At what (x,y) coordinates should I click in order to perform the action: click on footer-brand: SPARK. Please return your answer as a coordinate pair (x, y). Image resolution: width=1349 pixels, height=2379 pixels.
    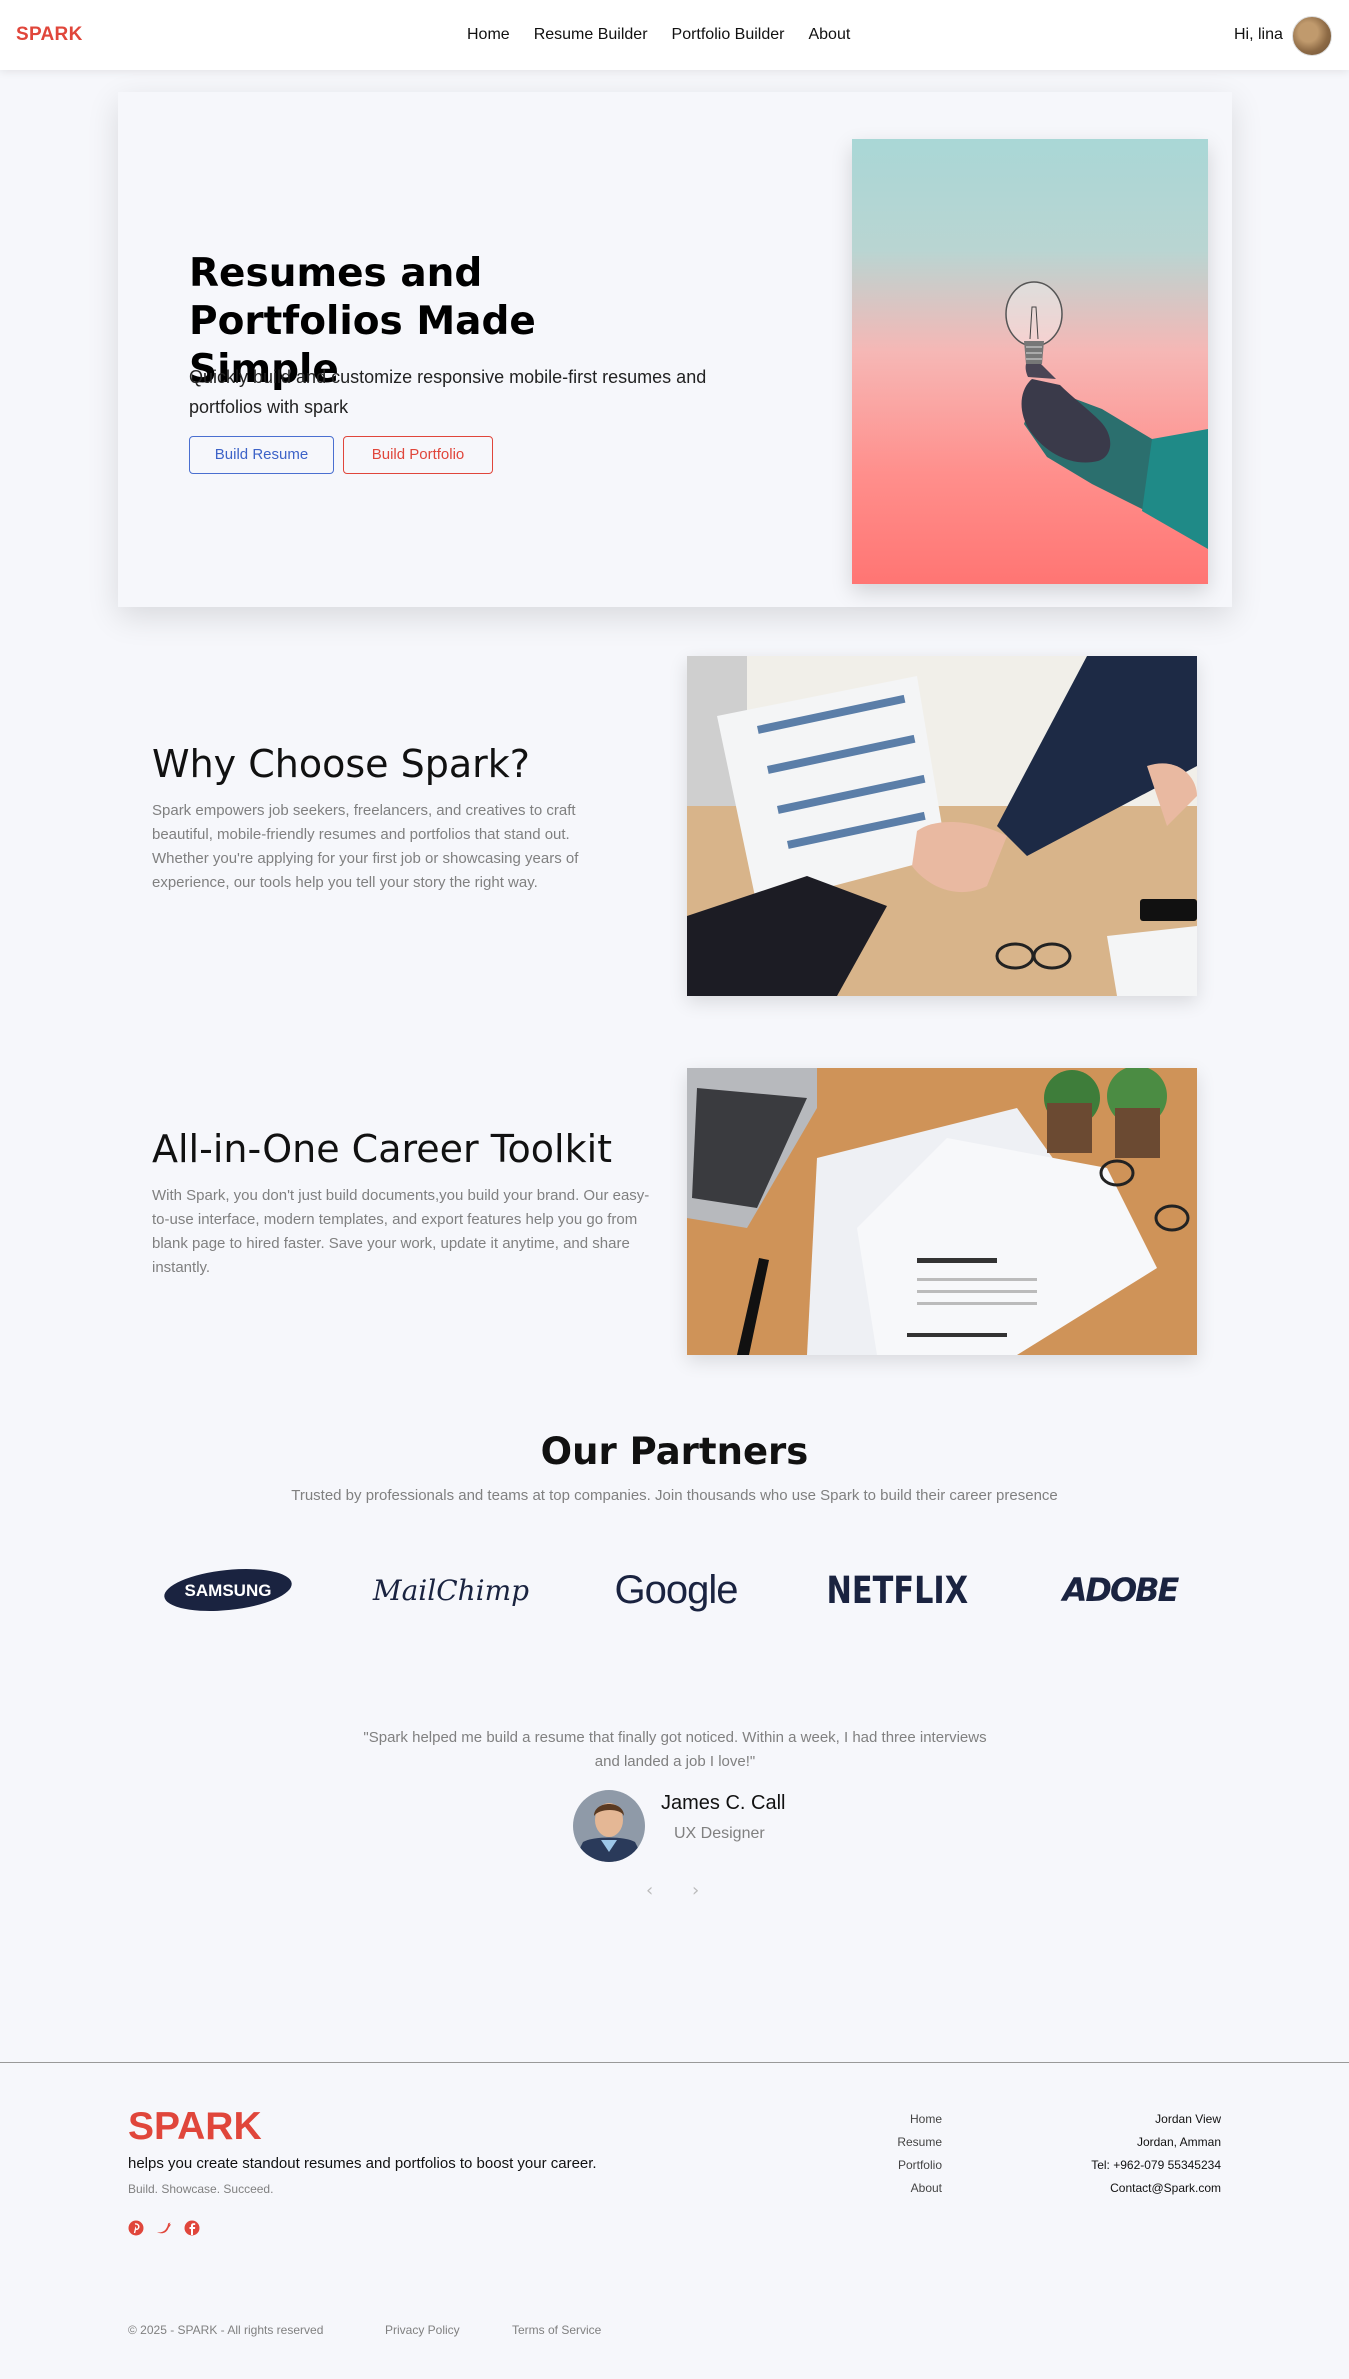
    Looking at the image, I should click on (195, 2126).